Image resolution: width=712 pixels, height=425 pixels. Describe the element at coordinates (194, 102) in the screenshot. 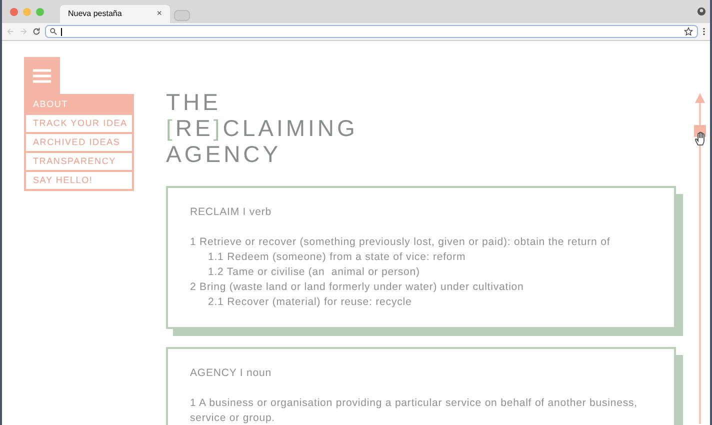

I see `title-line: THE` at that location.